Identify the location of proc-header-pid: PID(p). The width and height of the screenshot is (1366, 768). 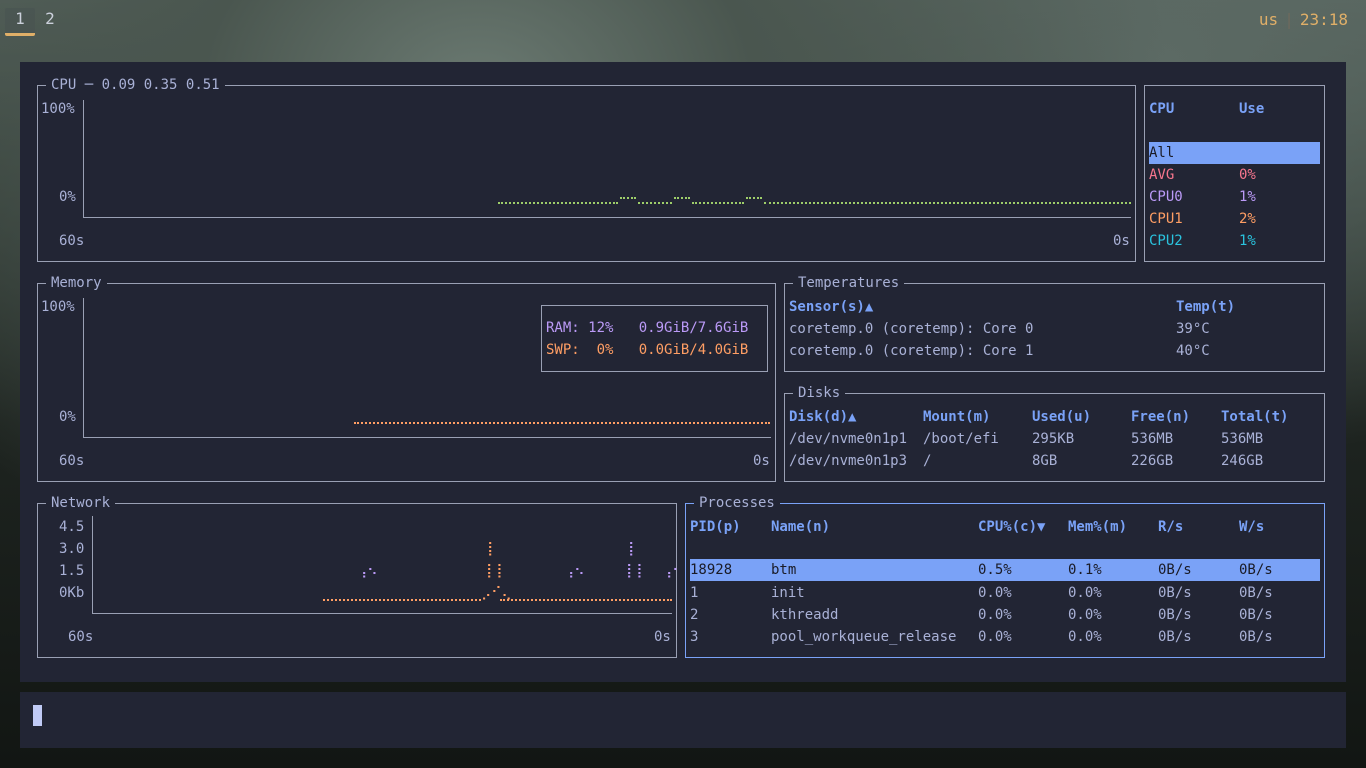
(715, 527).